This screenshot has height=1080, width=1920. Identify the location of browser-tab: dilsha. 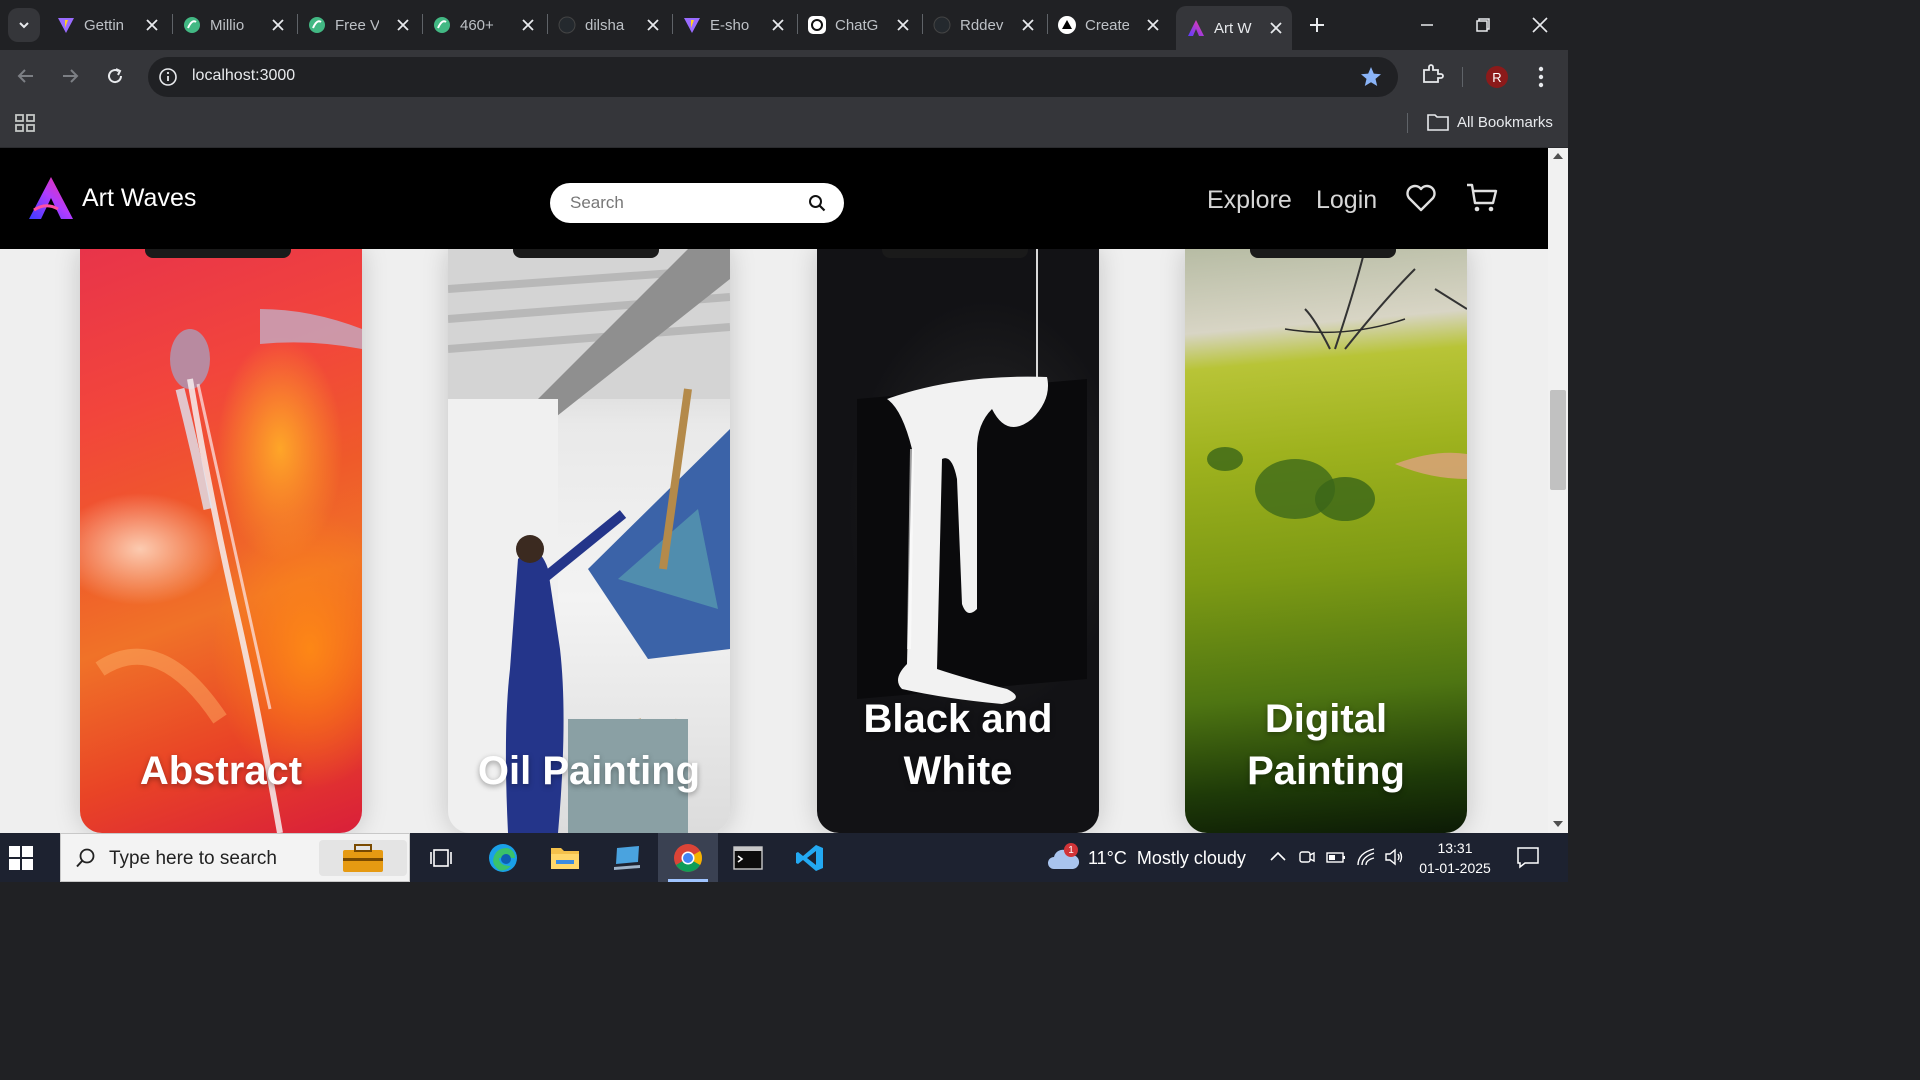
(613, 25).